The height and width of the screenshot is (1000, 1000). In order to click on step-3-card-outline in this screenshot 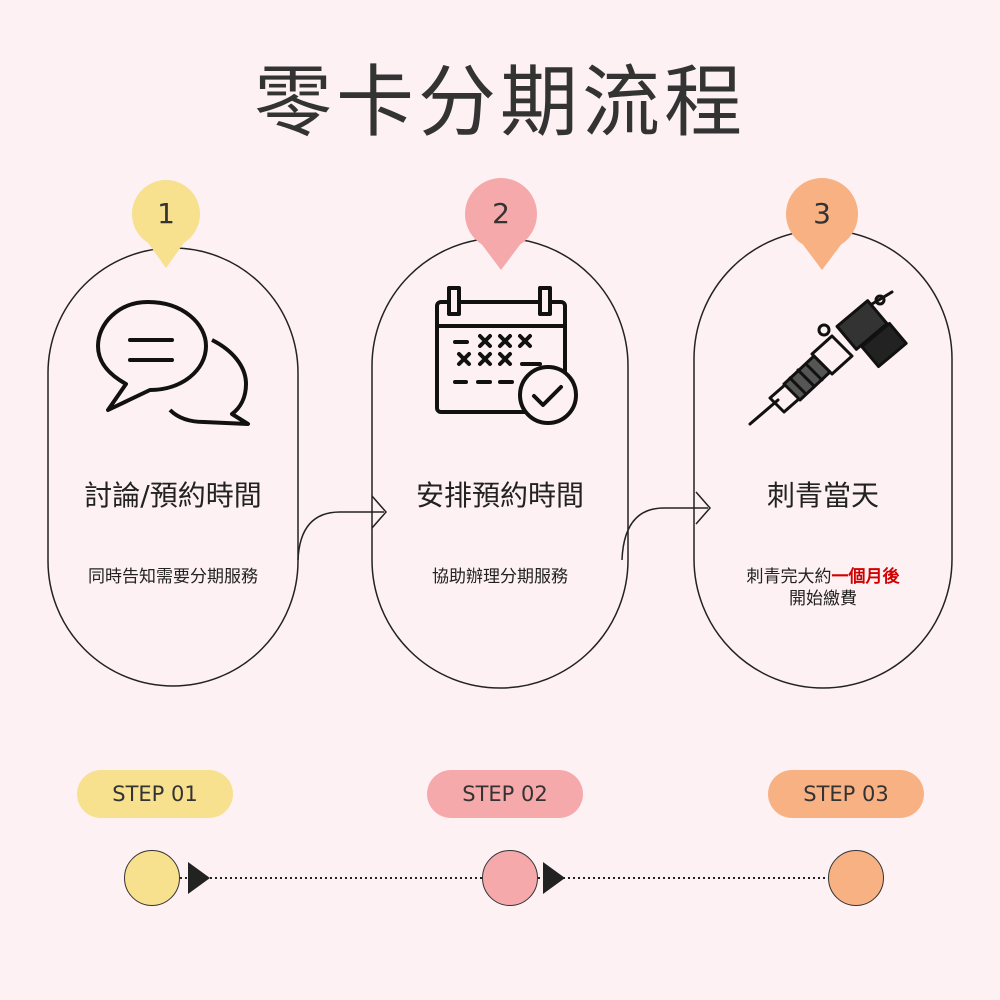, I will do `click(823, 459)`.